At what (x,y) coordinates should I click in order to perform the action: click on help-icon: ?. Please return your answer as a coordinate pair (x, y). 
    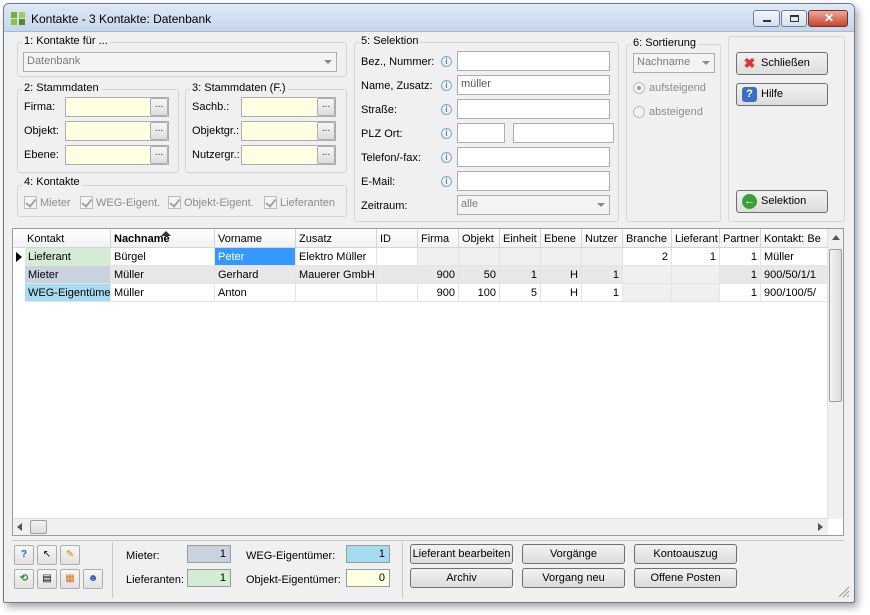
    Looking at the image, I should click on (24, 555).